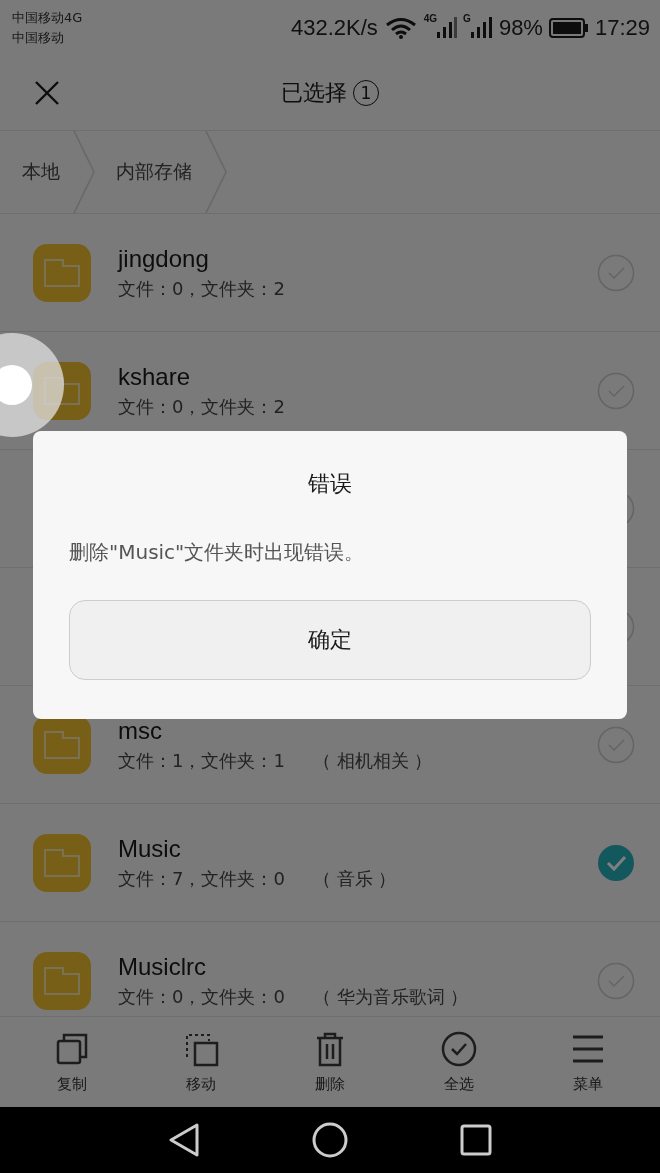 This screenshot has width=660, height=1173. What do you see at coordinates (47, 93) in the screenshot?
I see `close-button` at bounding box center [47, 93].